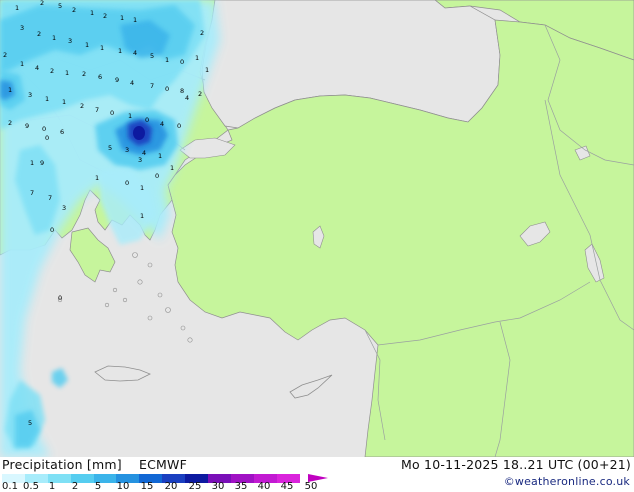  I want to click on legend-tick-label: 35, so click(241, 486).